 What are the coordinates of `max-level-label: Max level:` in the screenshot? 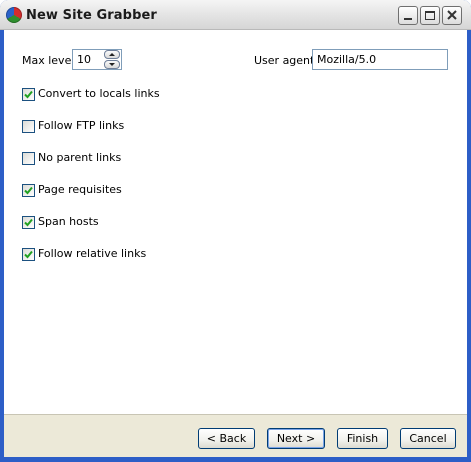 It's located at (50, 60).